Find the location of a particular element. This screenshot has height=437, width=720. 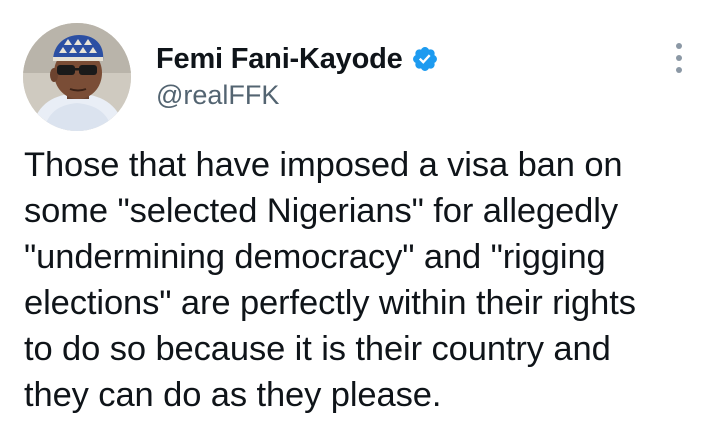

author-handle: @realFFK is located at coordinates (297, 95).